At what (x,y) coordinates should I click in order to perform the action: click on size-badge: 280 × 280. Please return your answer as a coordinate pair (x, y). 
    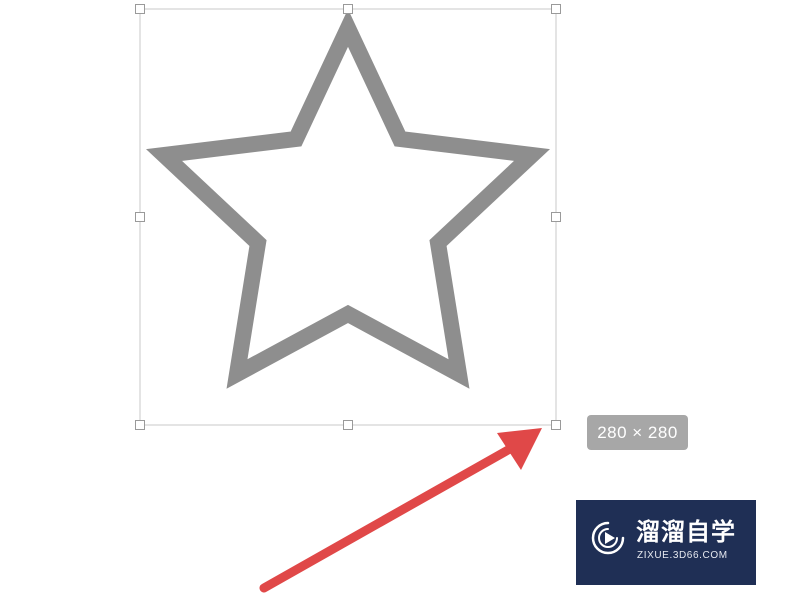
    Looking at the image, I should click on (637, 432).